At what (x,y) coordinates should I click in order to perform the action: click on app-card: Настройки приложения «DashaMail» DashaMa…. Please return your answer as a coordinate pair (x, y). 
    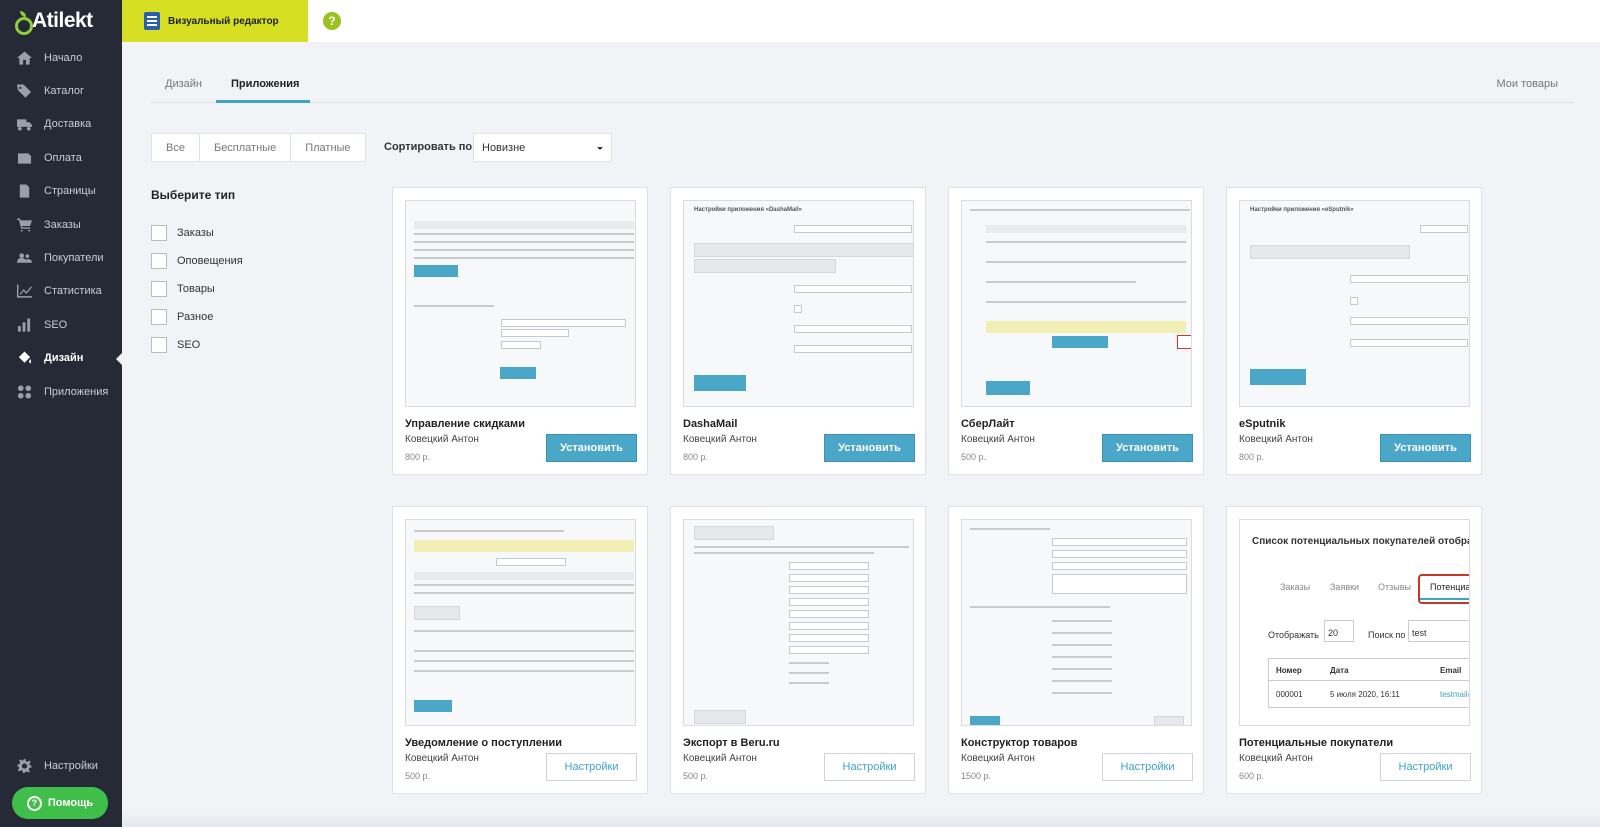
    Looking at the image, I should click on (798, 331).